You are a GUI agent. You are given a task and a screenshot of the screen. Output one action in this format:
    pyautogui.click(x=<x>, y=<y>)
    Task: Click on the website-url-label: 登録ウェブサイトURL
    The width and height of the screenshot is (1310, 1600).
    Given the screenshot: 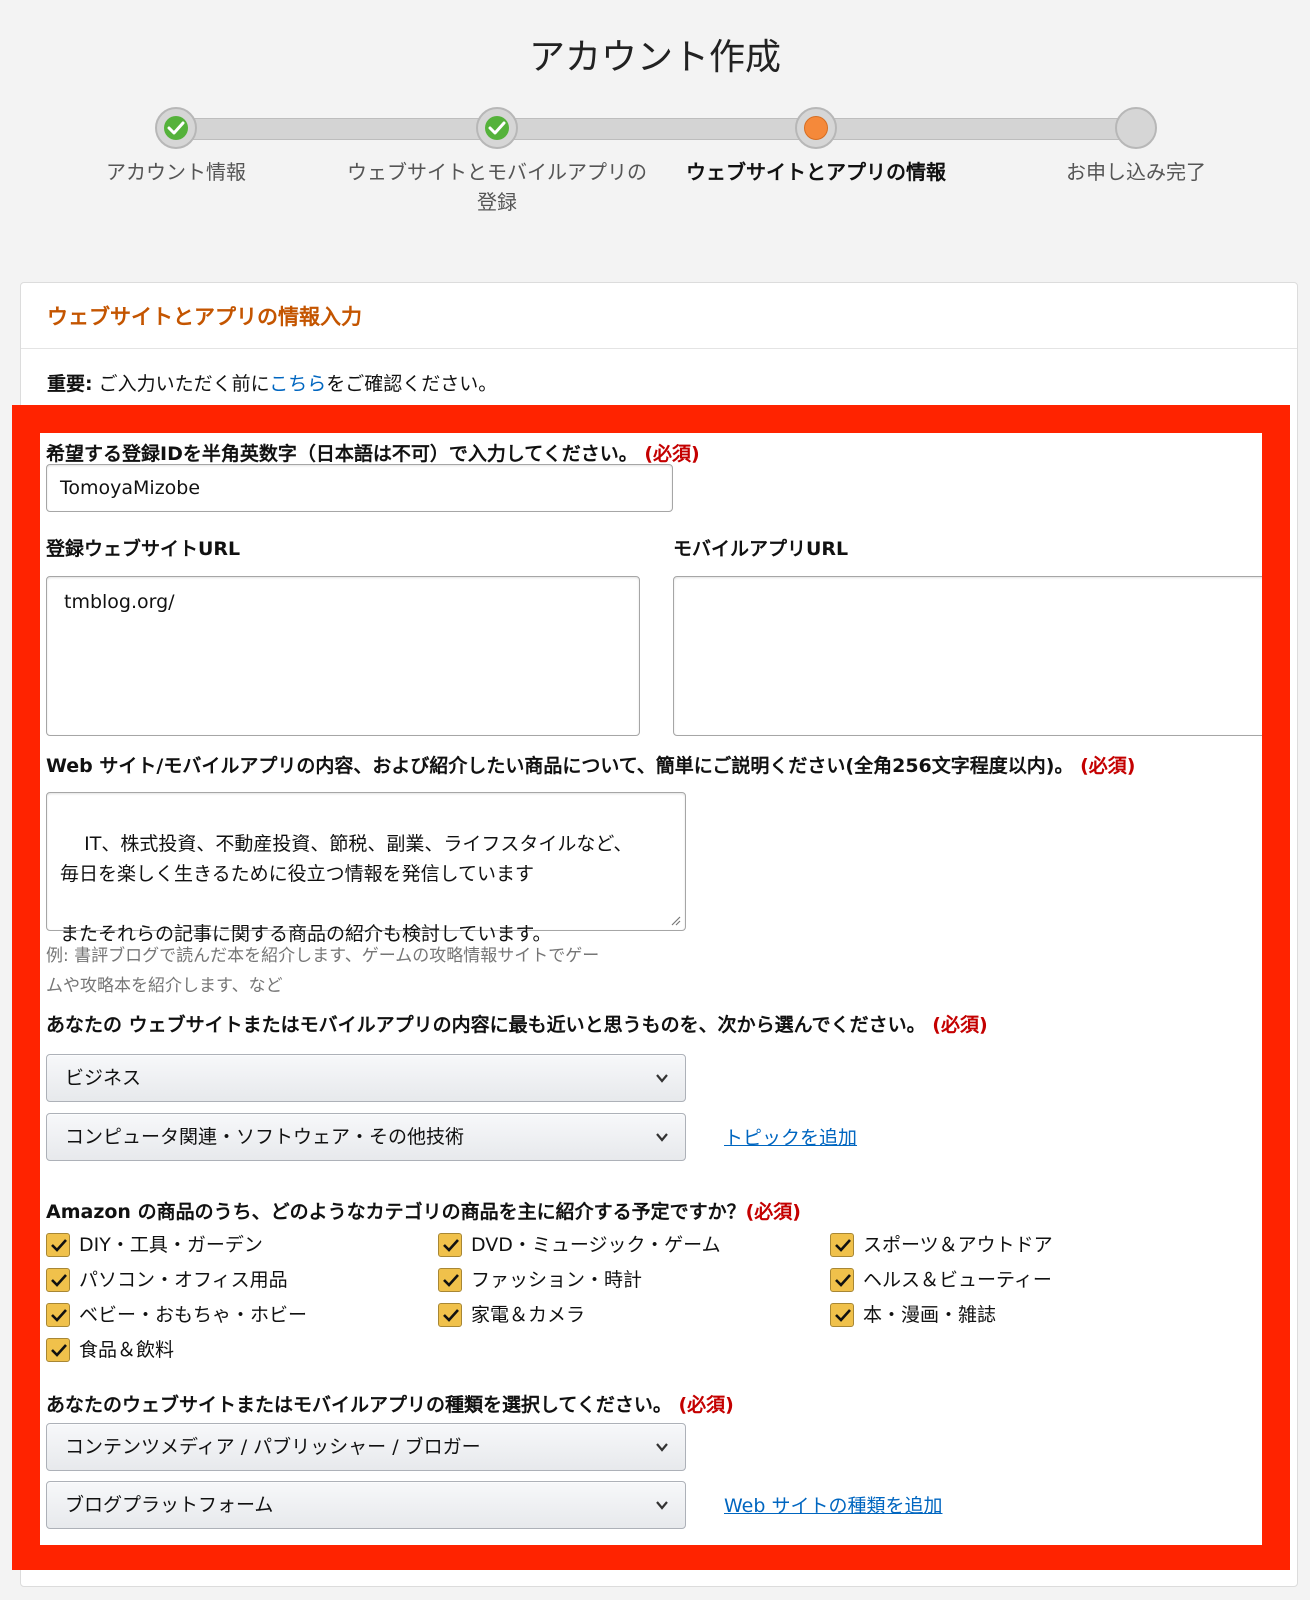 What is the action you would take?
    pyautogui.click(x=143, y=549)
    